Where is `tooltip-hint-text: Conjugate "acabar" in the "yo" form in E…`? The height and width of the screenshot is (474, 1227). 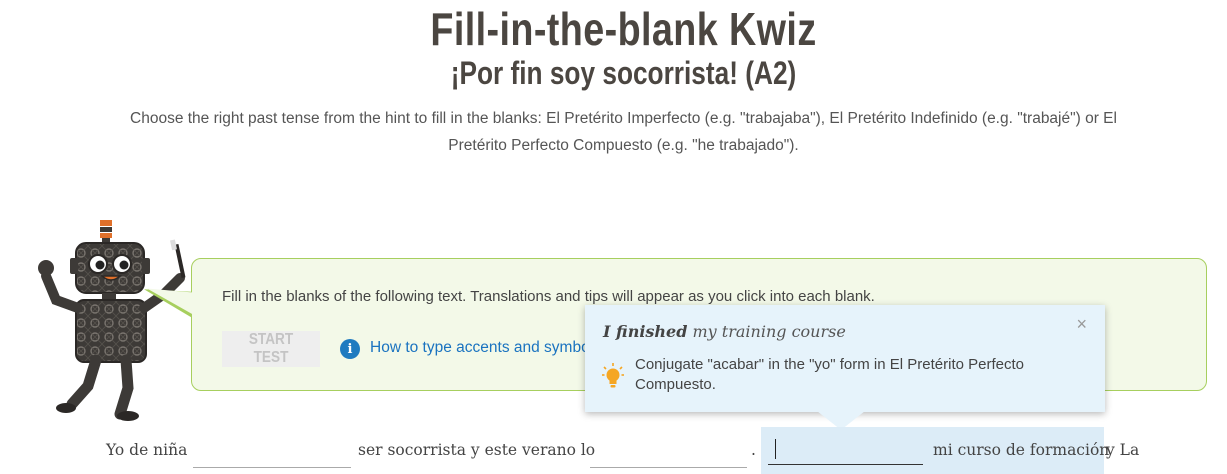 tooltip-hint-text: Conjugate "acabar" in the "yo" form in E… is located at coordinates (829, 374).